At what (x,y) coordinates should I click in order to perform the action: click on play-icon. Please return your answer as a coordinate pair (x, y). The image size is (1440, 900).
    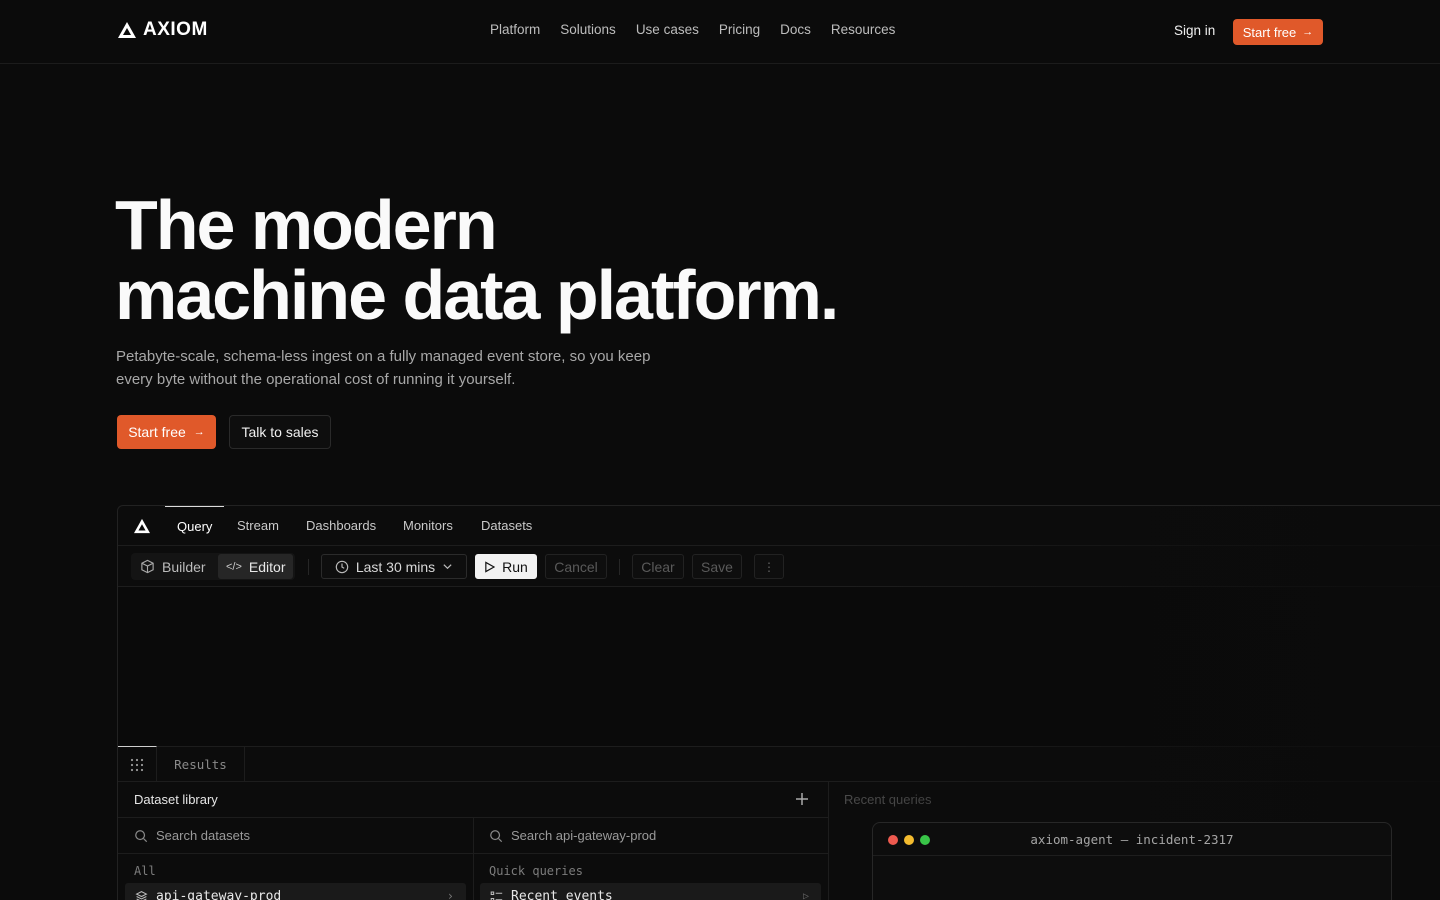
    Looking at the image, I should click on (490, 566).